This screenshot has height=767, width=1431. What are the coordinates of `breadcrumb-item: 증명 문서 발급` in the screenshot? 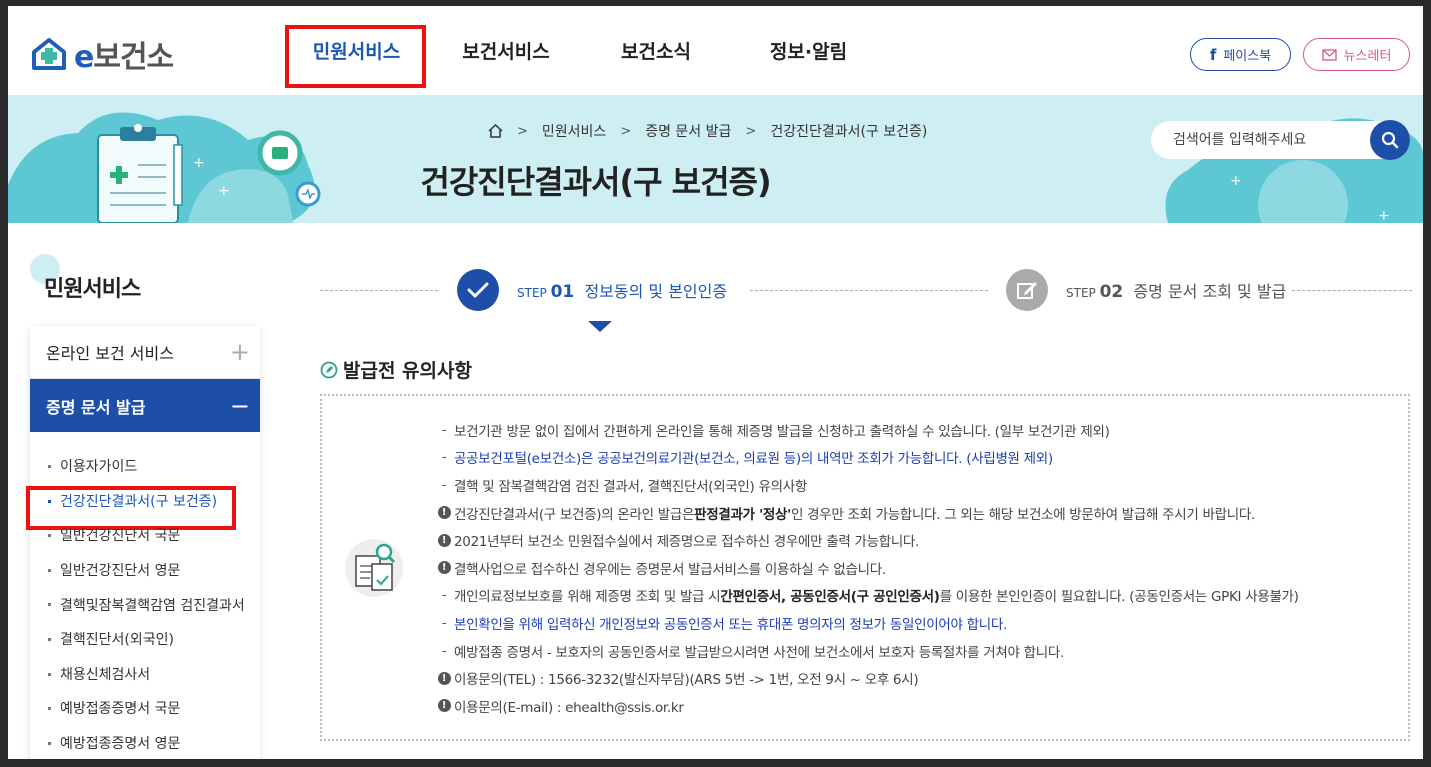 It's located at (688, 131).